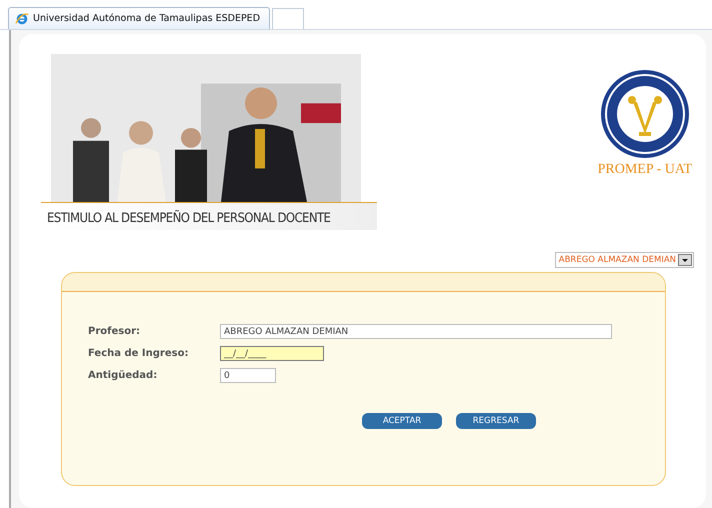  Describe the element at coordinates (188, 218) in the screenshot. I see `page-title: ESTIMULO AL DESEMPEÑO DEL PERSONAL DOCENTE` at that location.